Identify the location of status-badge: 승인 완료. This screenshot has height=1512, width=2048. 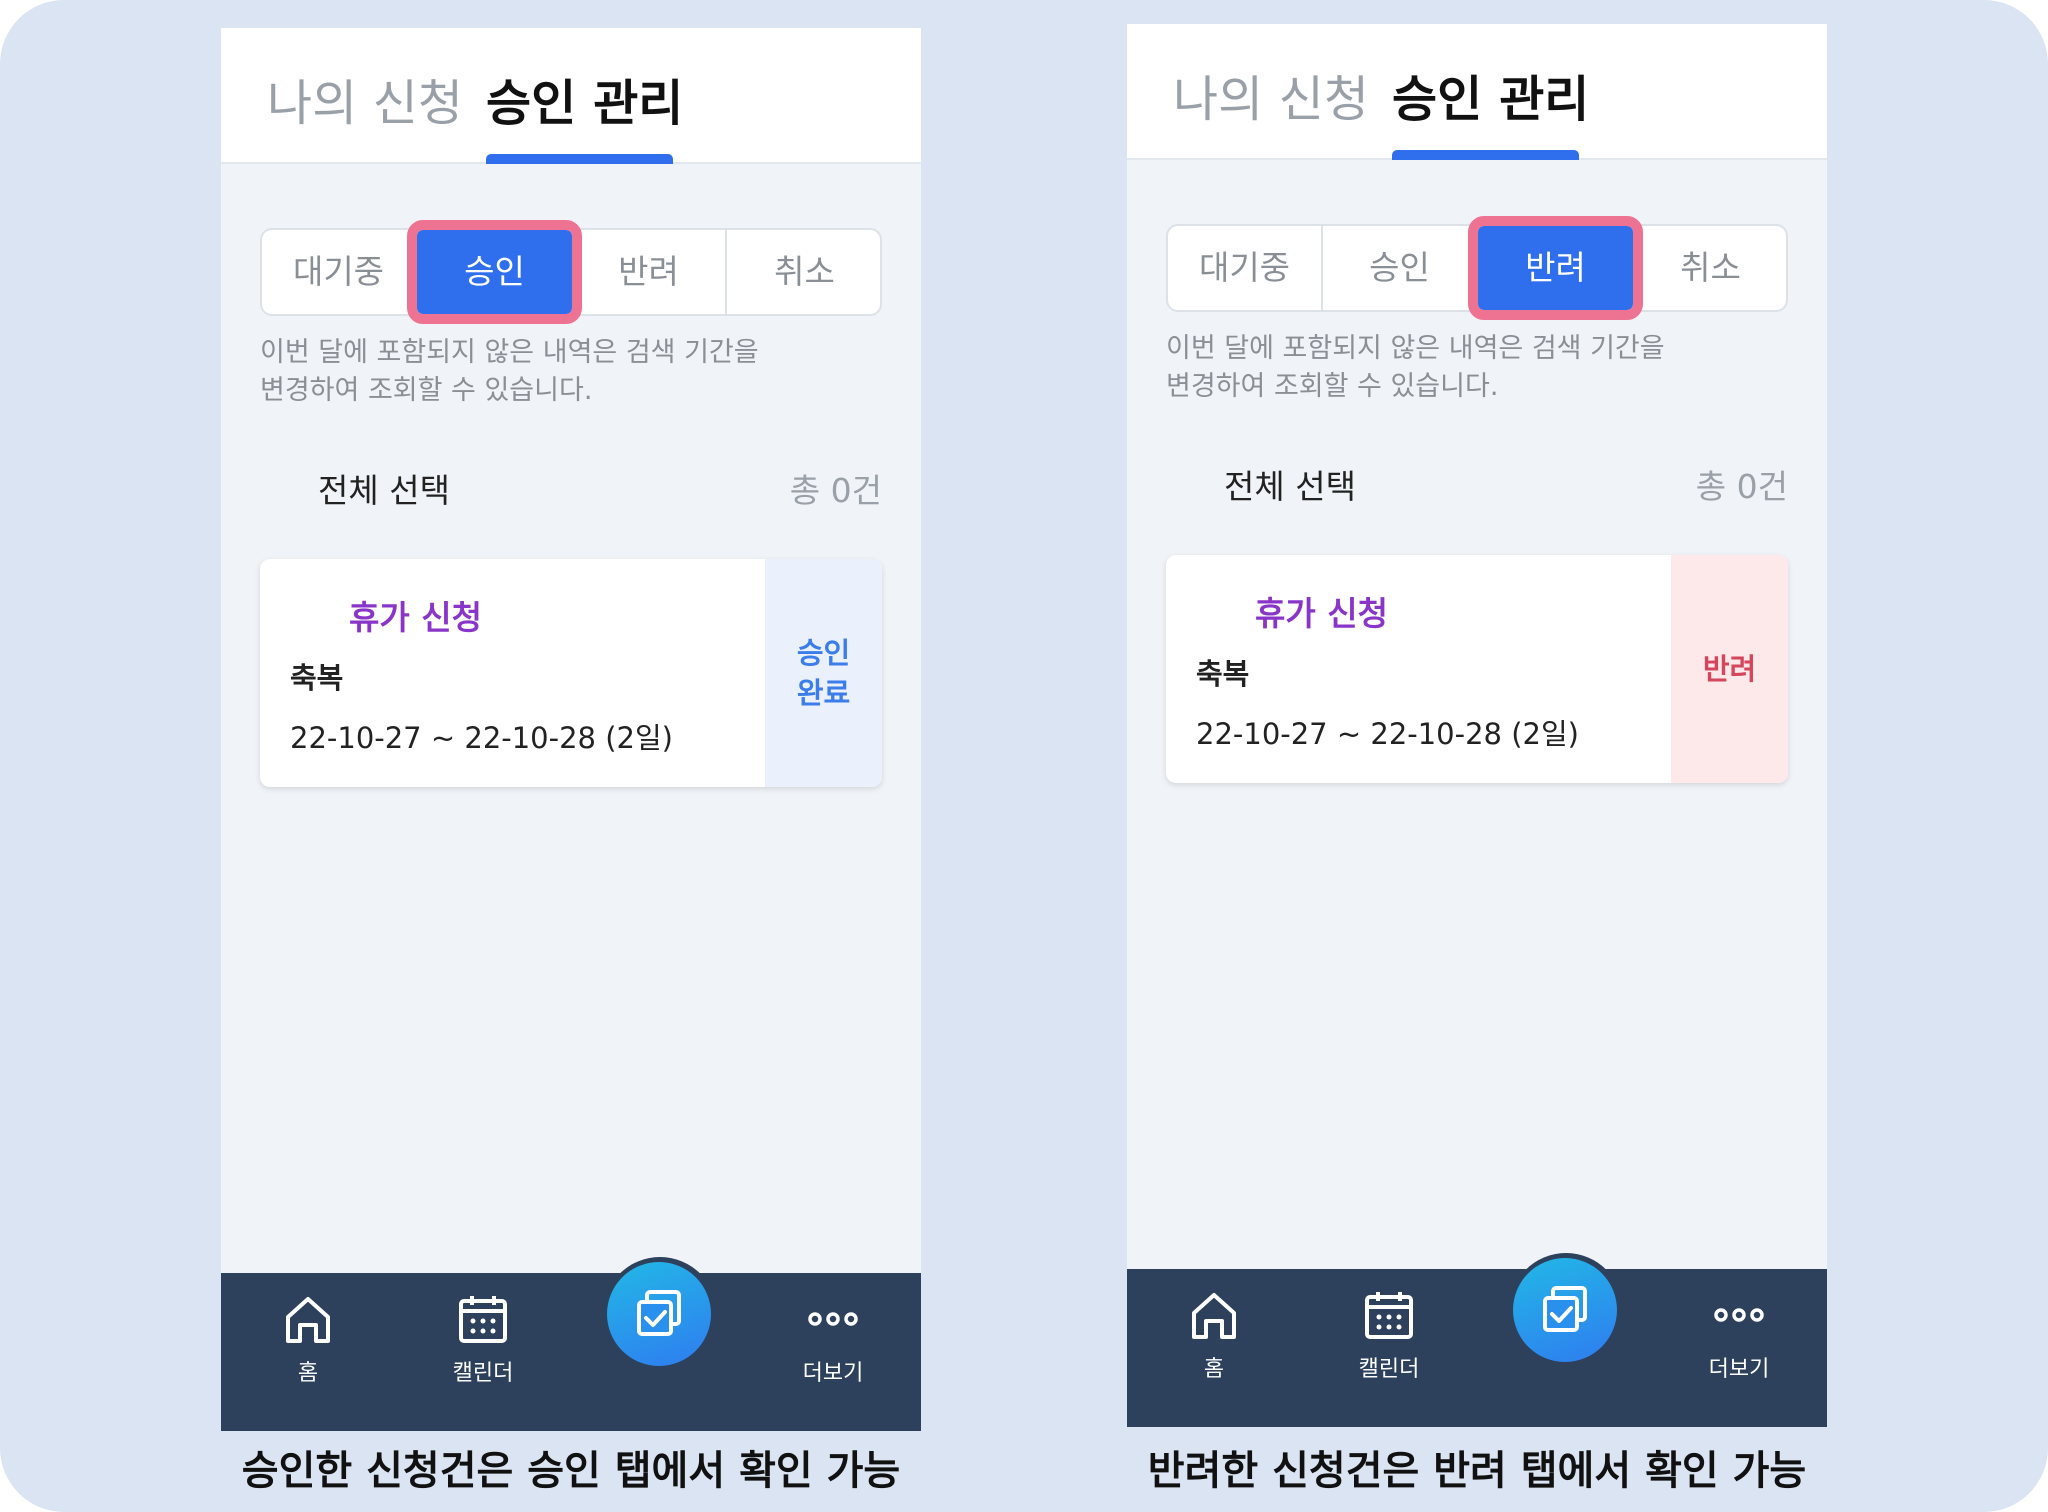
(823, 673).